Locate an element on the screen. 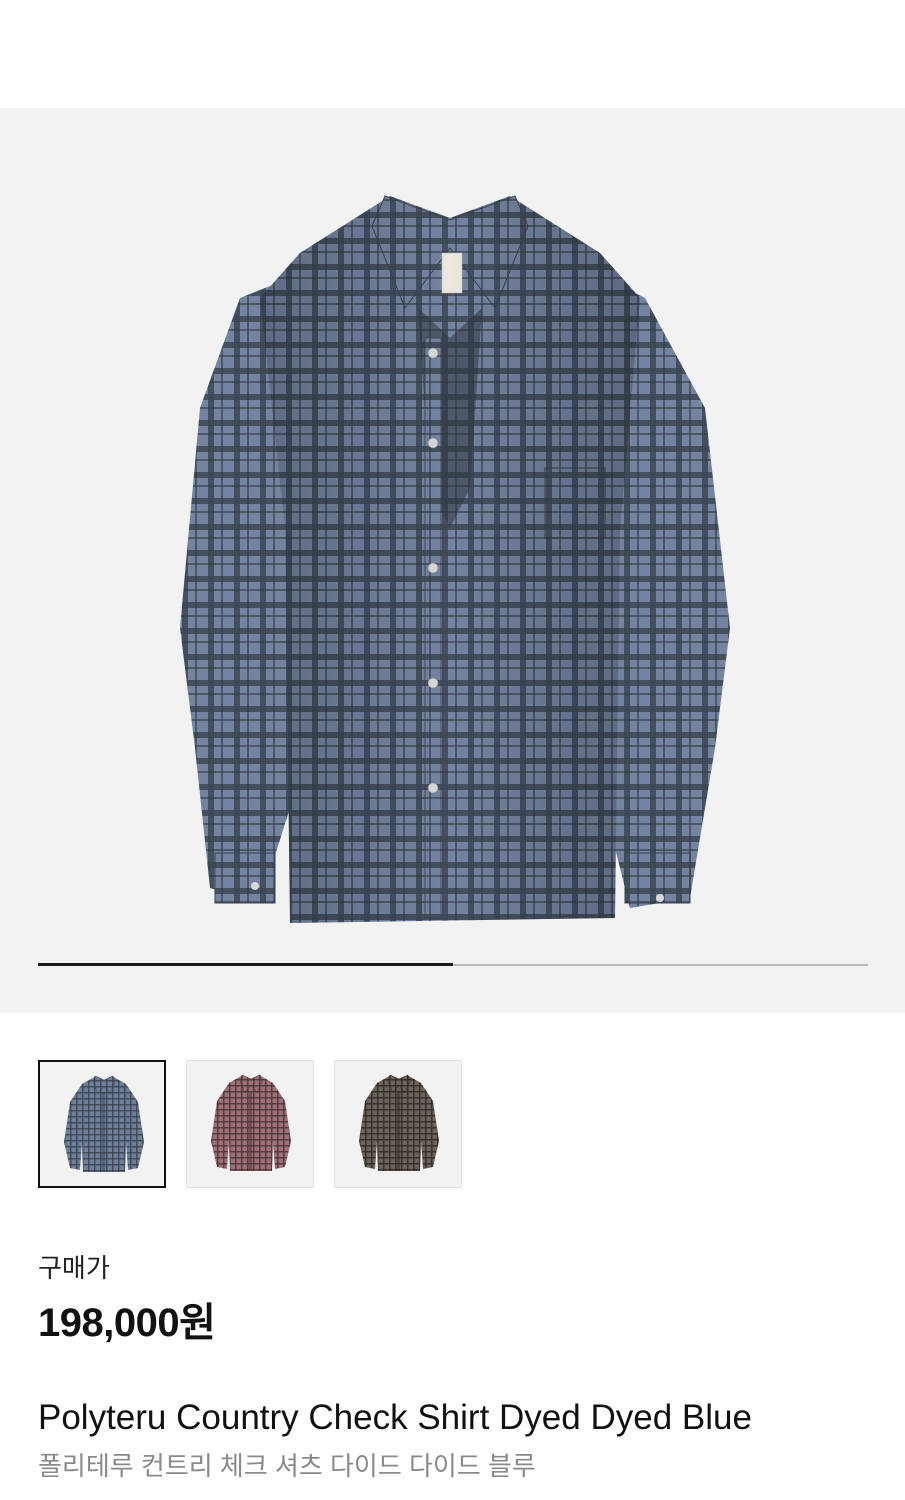 Image resolution: width=905 pixels, height=1500 pixels. gallery-progress-bar is located at coordinates (453, 964).